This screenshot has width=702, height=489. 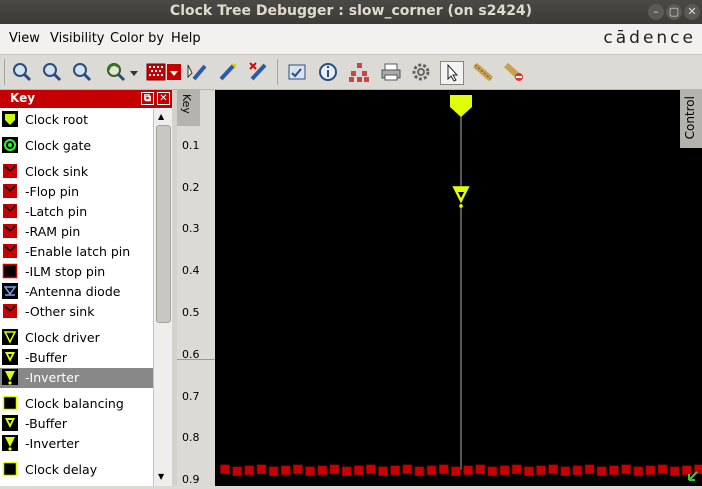 I want to click on key-item: Clock root, so click(x=76, y=120).